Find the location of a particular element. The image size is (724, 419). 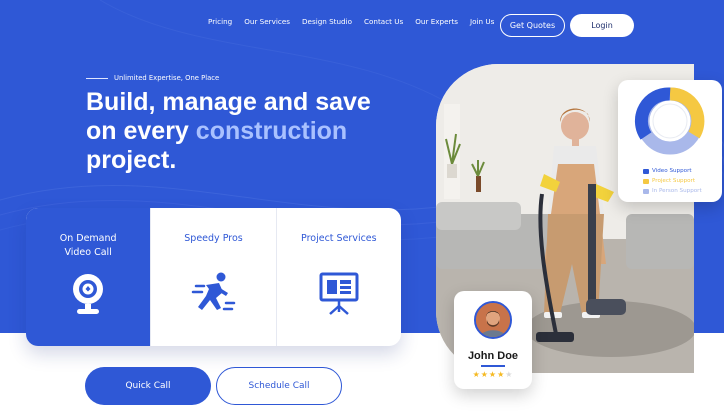

nav-design-studio: Design Studio is located at coordinates (327, 21).